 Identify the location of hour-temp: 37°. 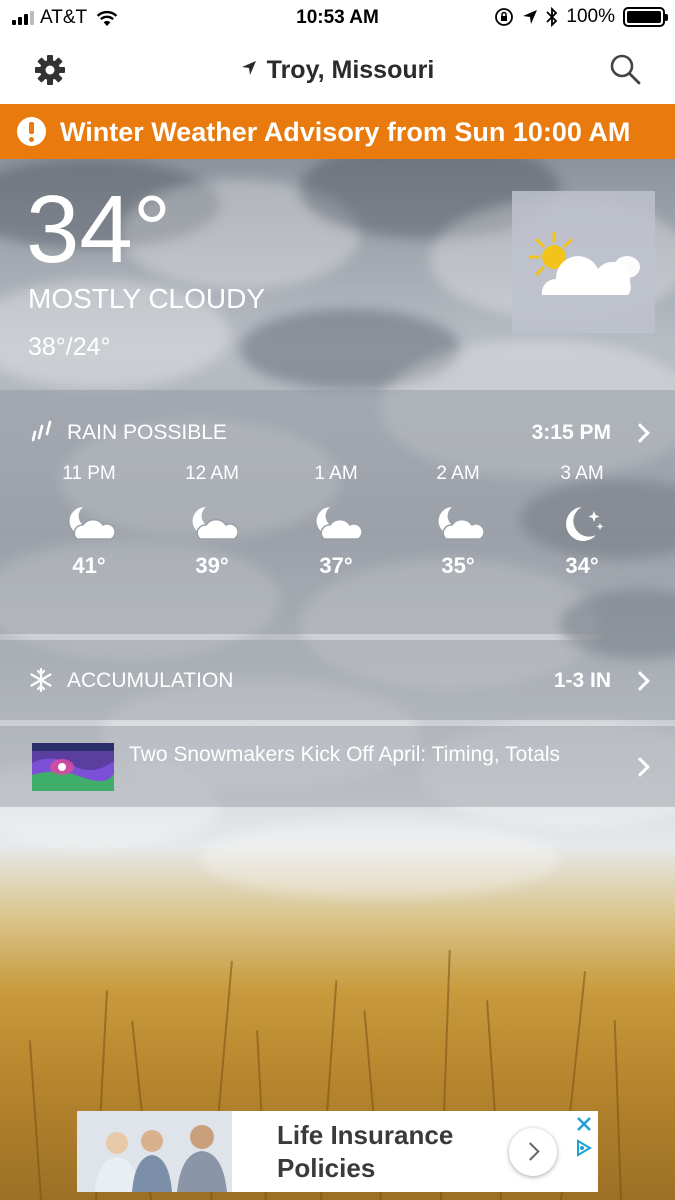
(336, 565).